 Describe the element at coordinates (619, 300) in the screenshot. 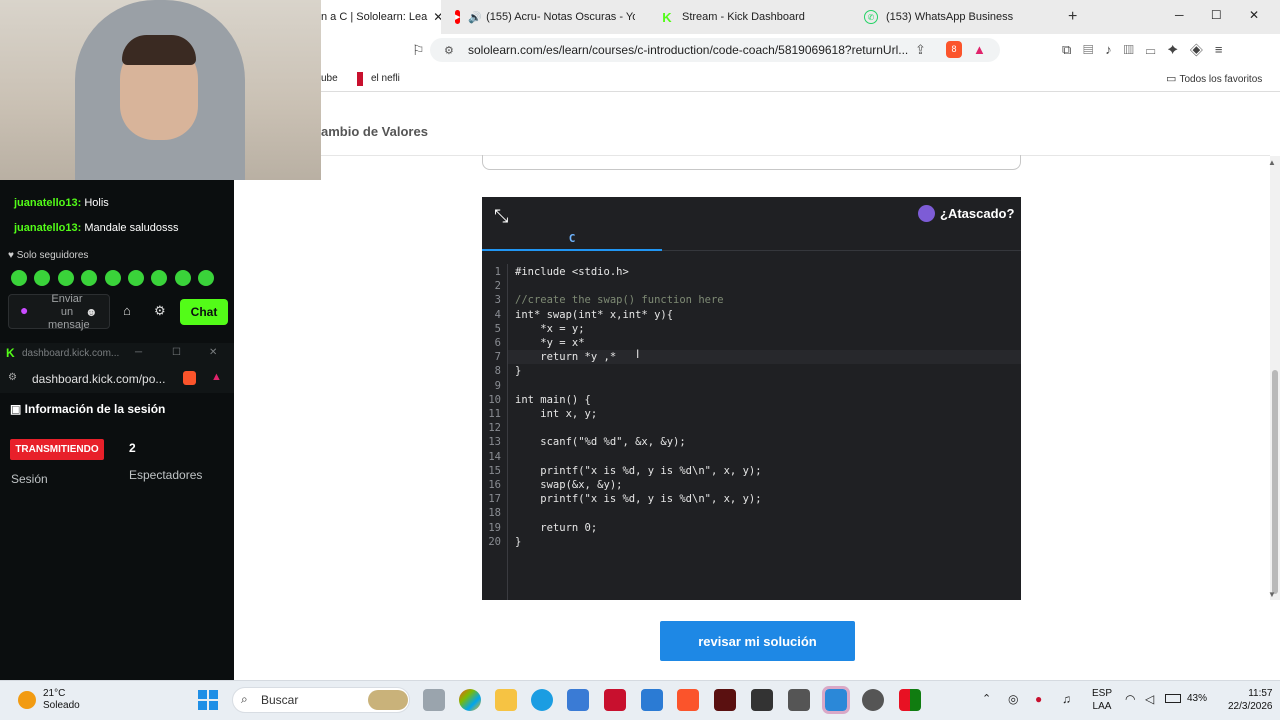

I see `code-line: //create the swap() function here` at that location.